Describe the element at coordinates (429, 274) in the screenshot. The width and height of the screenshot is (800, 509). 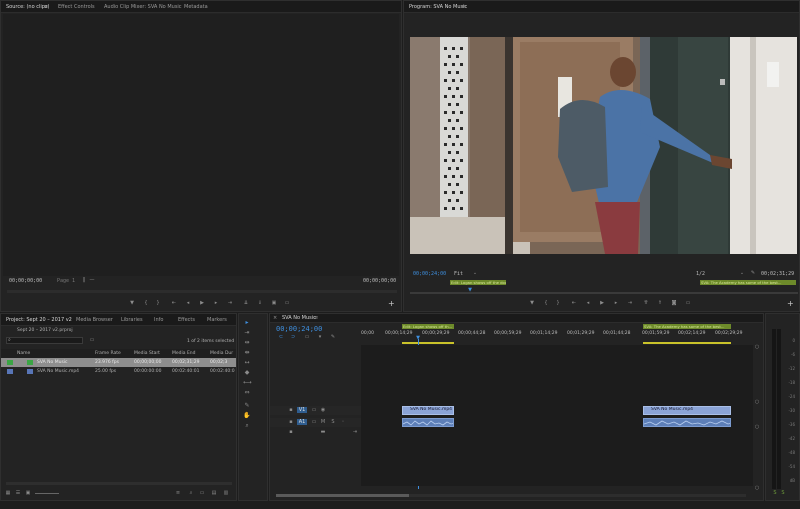
I see `program-timecode-left: 00;00;24;00` at that location.